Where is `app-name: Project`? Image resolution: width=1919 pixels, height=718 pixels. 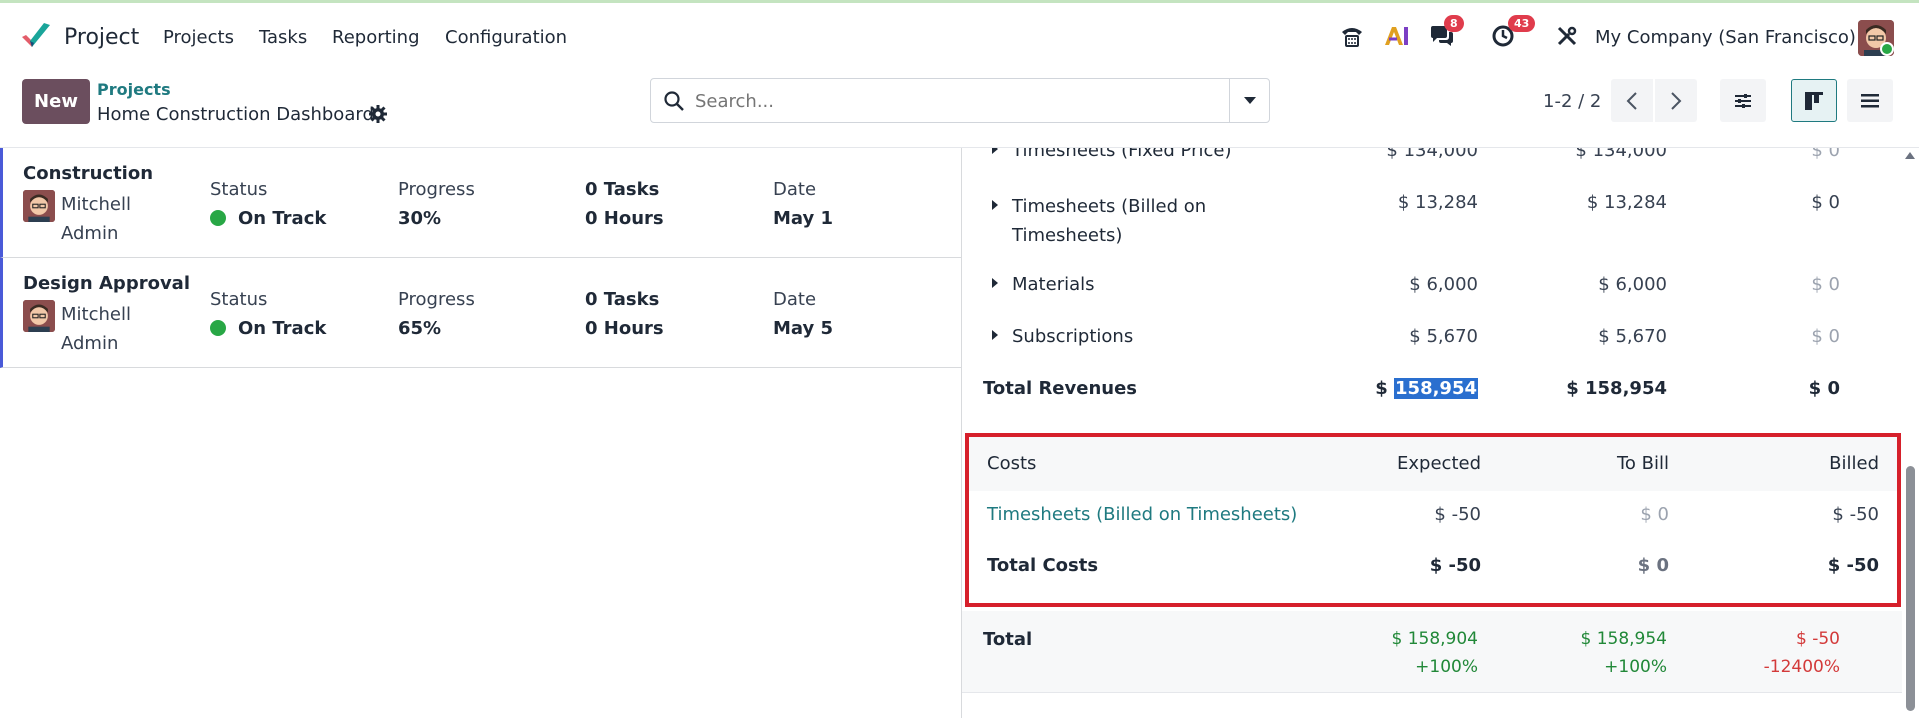
app-name: Project is located at coordinates (101, 37).